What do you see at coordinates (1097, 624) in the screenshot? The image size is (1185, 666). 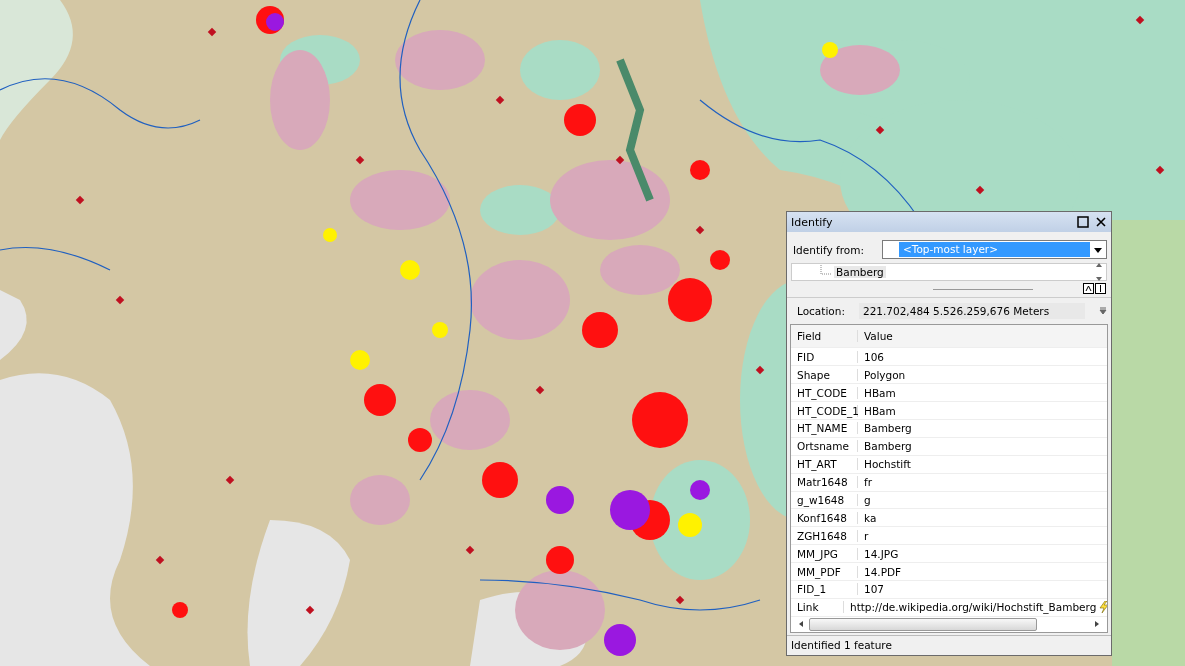 I see `scroll-right-icon` at bounding box center [1097, 624].